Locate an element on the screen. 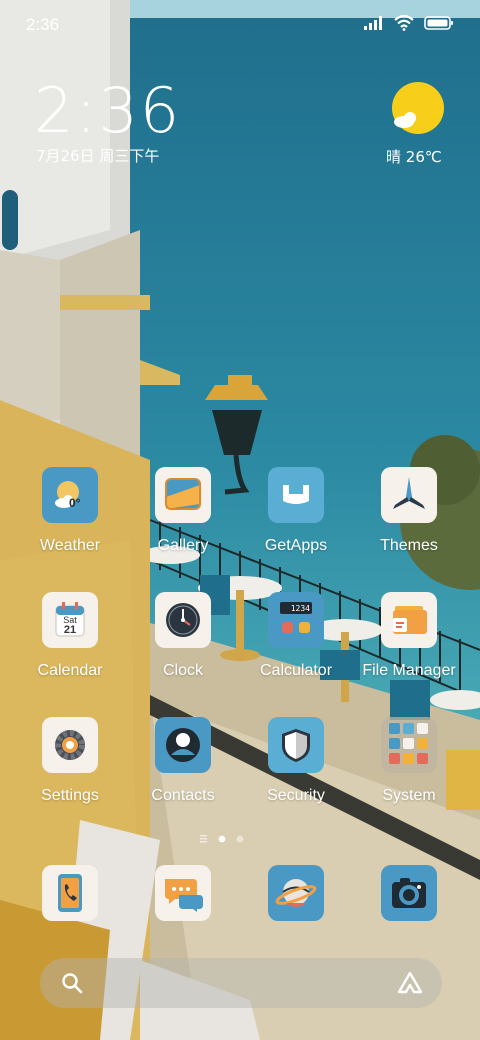 The height and width of the screenshot is (1040, 480). clock-widget-time: 2:36 is located at coordinates (107, 110).